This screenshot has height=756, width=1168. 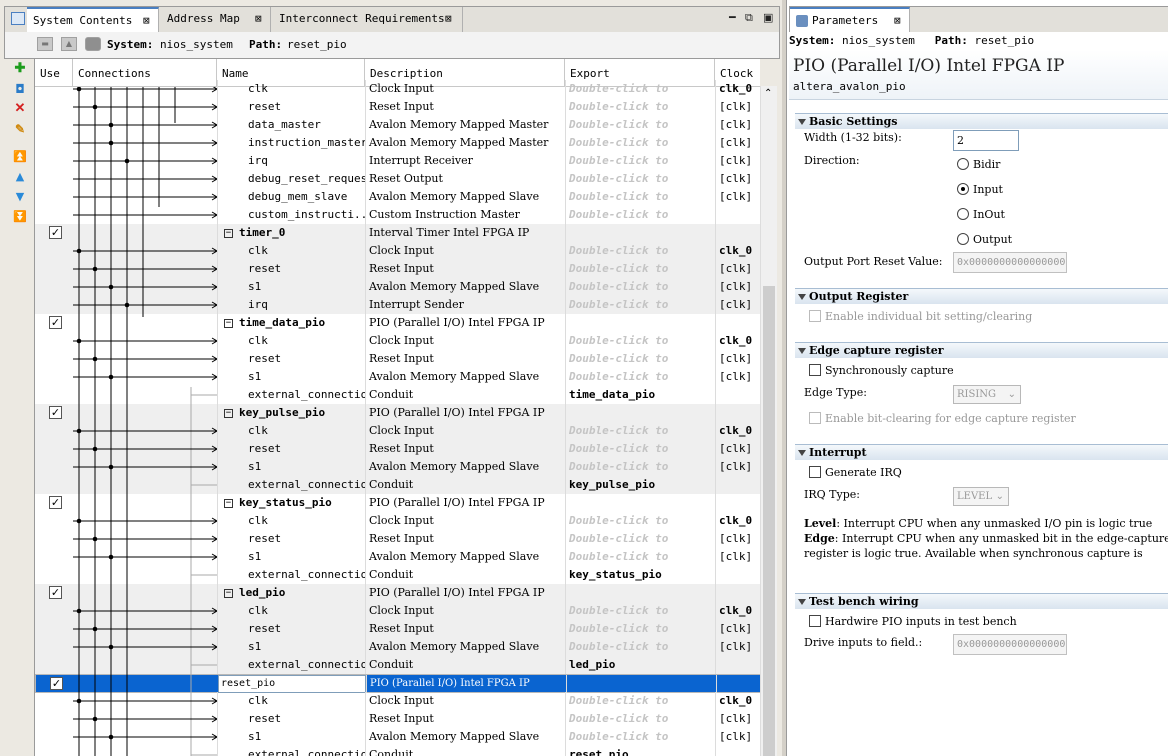 I want to click on sync-capture-checkbox, so click(x=815, y=370).